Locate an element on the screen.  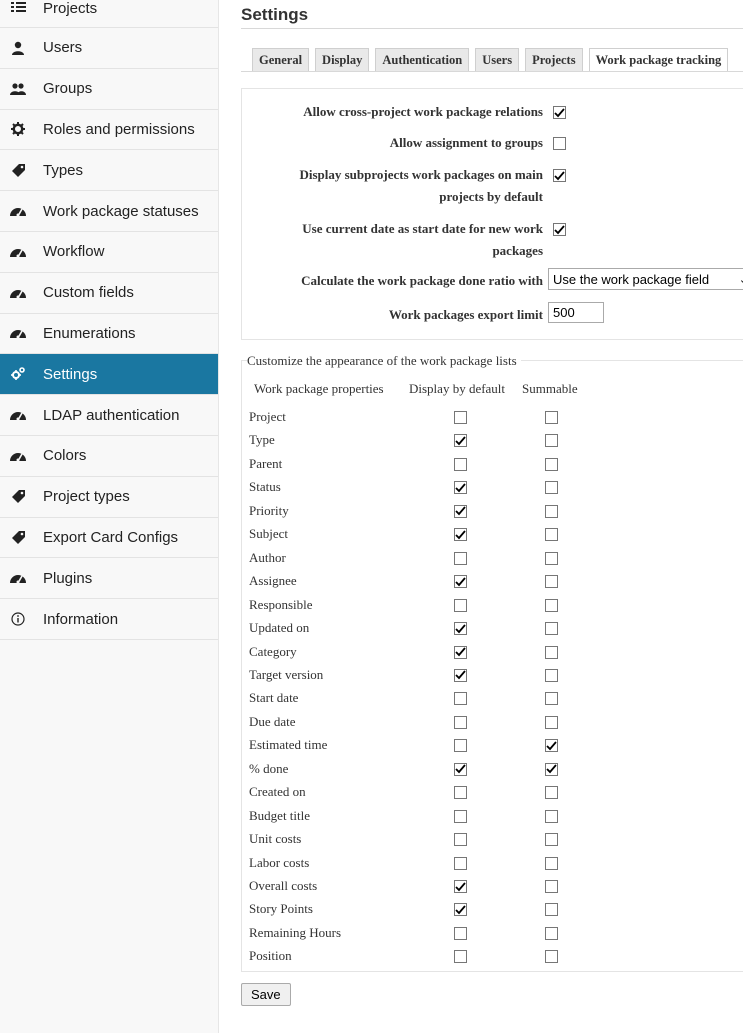
sidebar-item-information: Information is located at coordinates (109, 619).